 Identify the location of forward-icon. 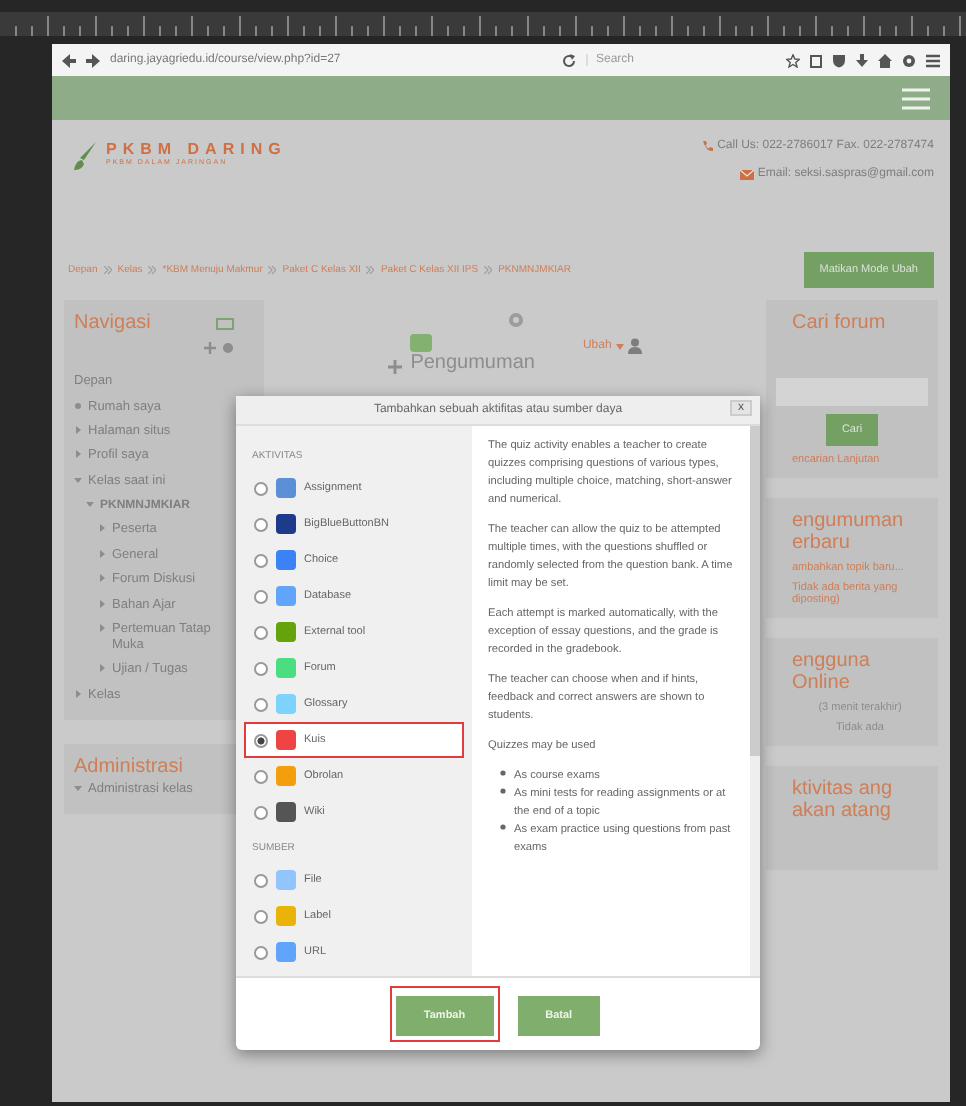
(93, 60).